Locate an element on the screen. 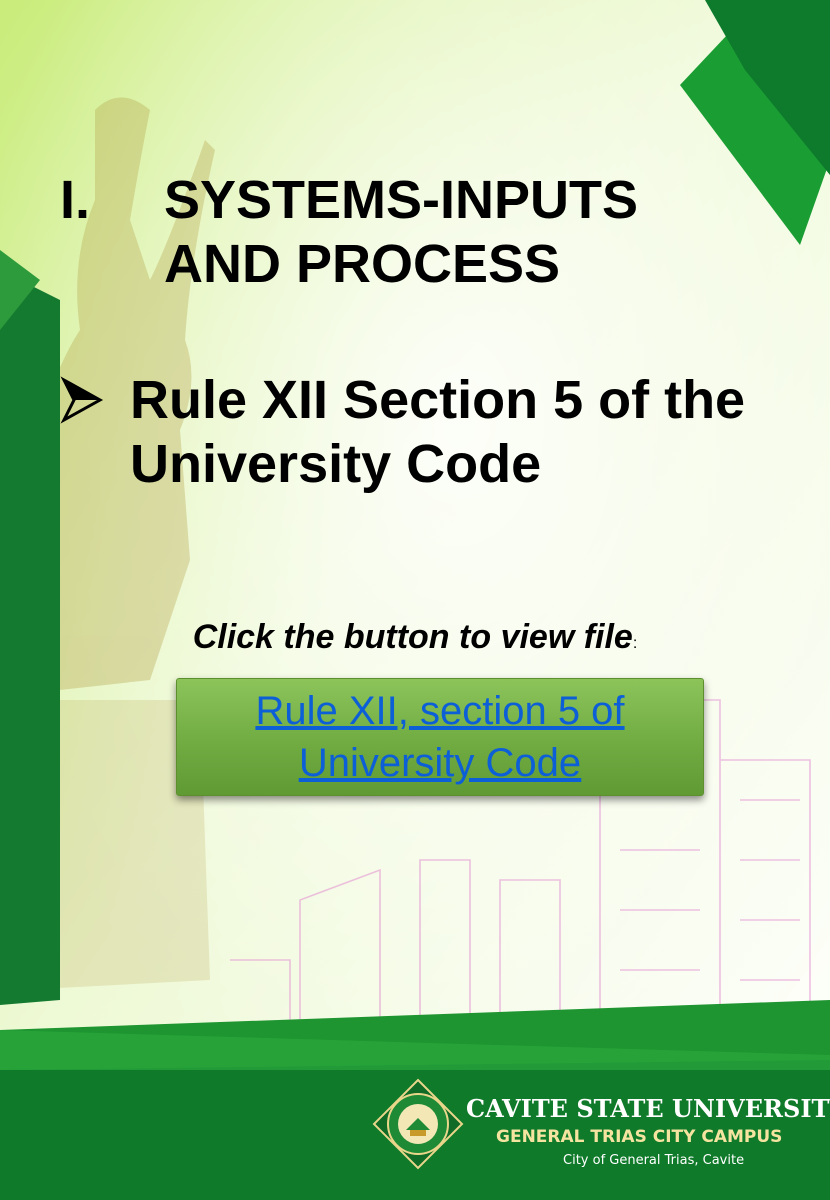  campus-location: City of General Trias, Cavite is located at coordinates (654, 1160).